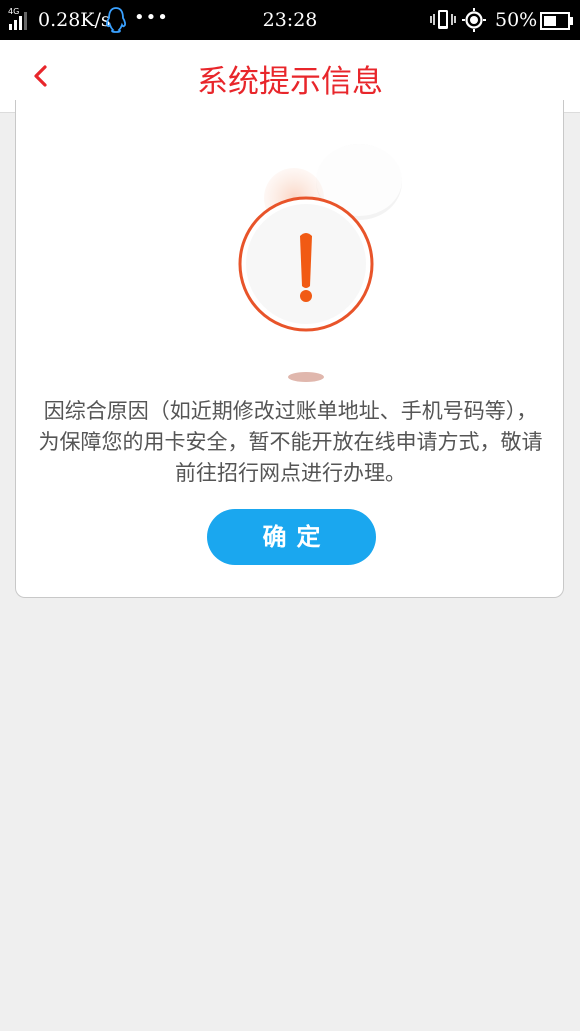  I want to click on clock: 23:28, so click(290, 20).